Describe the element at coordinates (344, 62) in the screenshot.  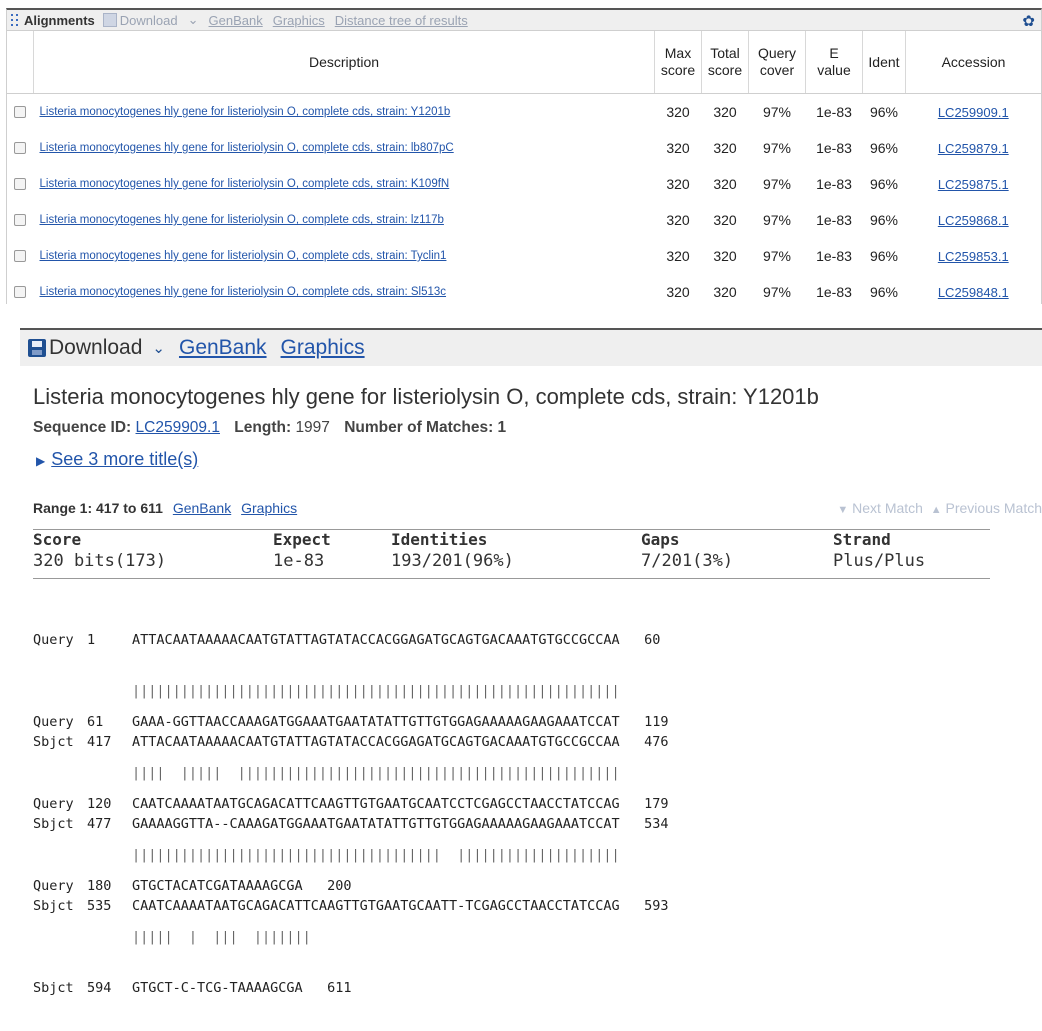
I see `description-header: Description` at that location.